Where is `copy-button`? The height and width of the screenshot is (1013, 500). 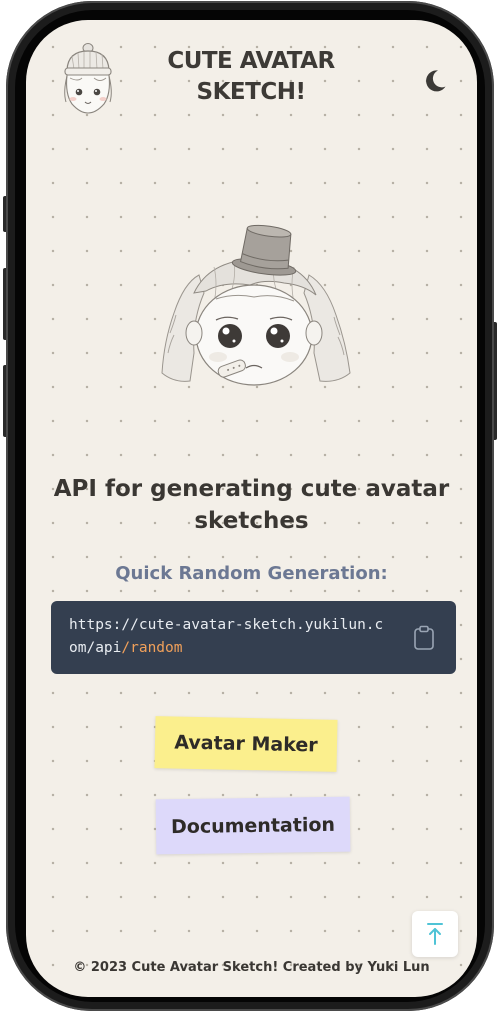
copy-button is located at coordinates (424, 638).